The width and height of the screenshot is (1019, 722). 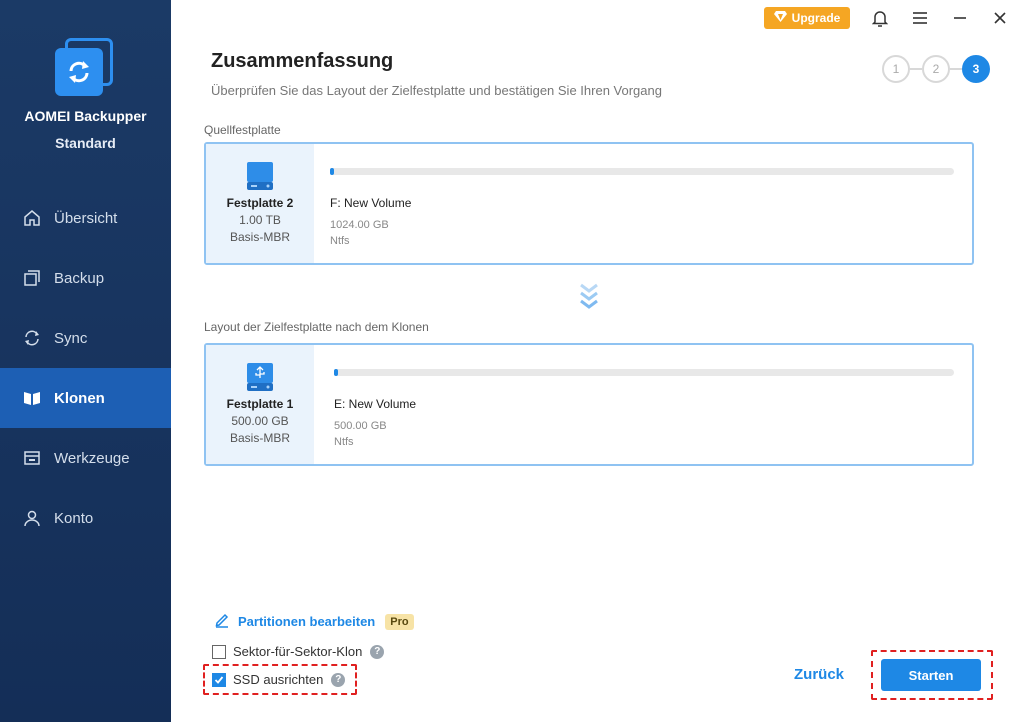 I want to click on source-disk-info: Festplatte 2 1.00 TB Basis-MBR, so click(x=260, y=203).